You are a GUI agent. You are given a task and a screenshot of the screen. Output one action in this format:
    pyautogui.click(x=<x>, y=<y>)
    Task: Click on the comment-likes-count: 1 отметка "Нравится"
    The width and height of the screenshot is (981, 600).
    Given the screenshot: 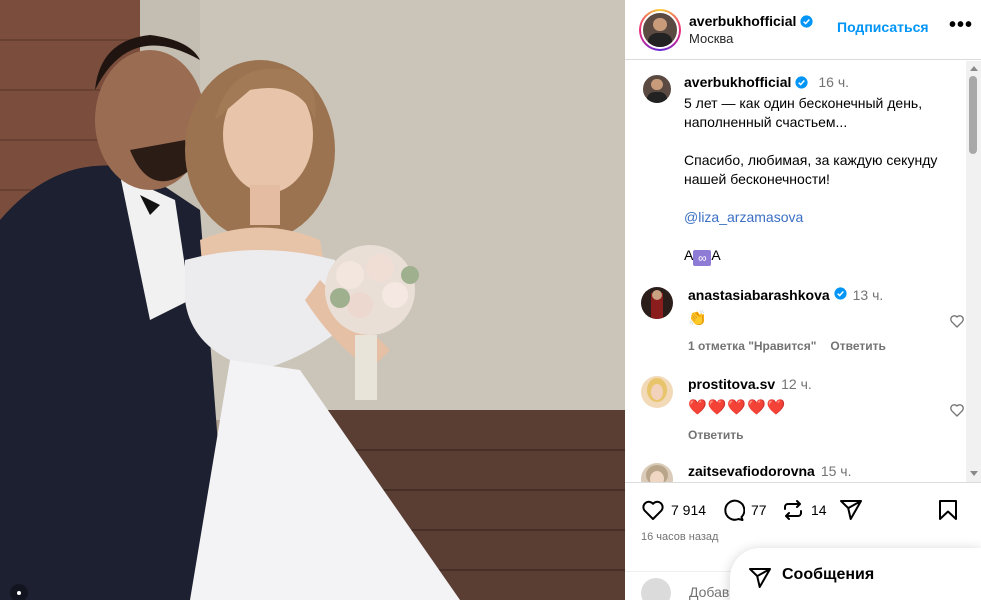 What is the action you would take?
    pyautogui.click(x=752, y=346)
    